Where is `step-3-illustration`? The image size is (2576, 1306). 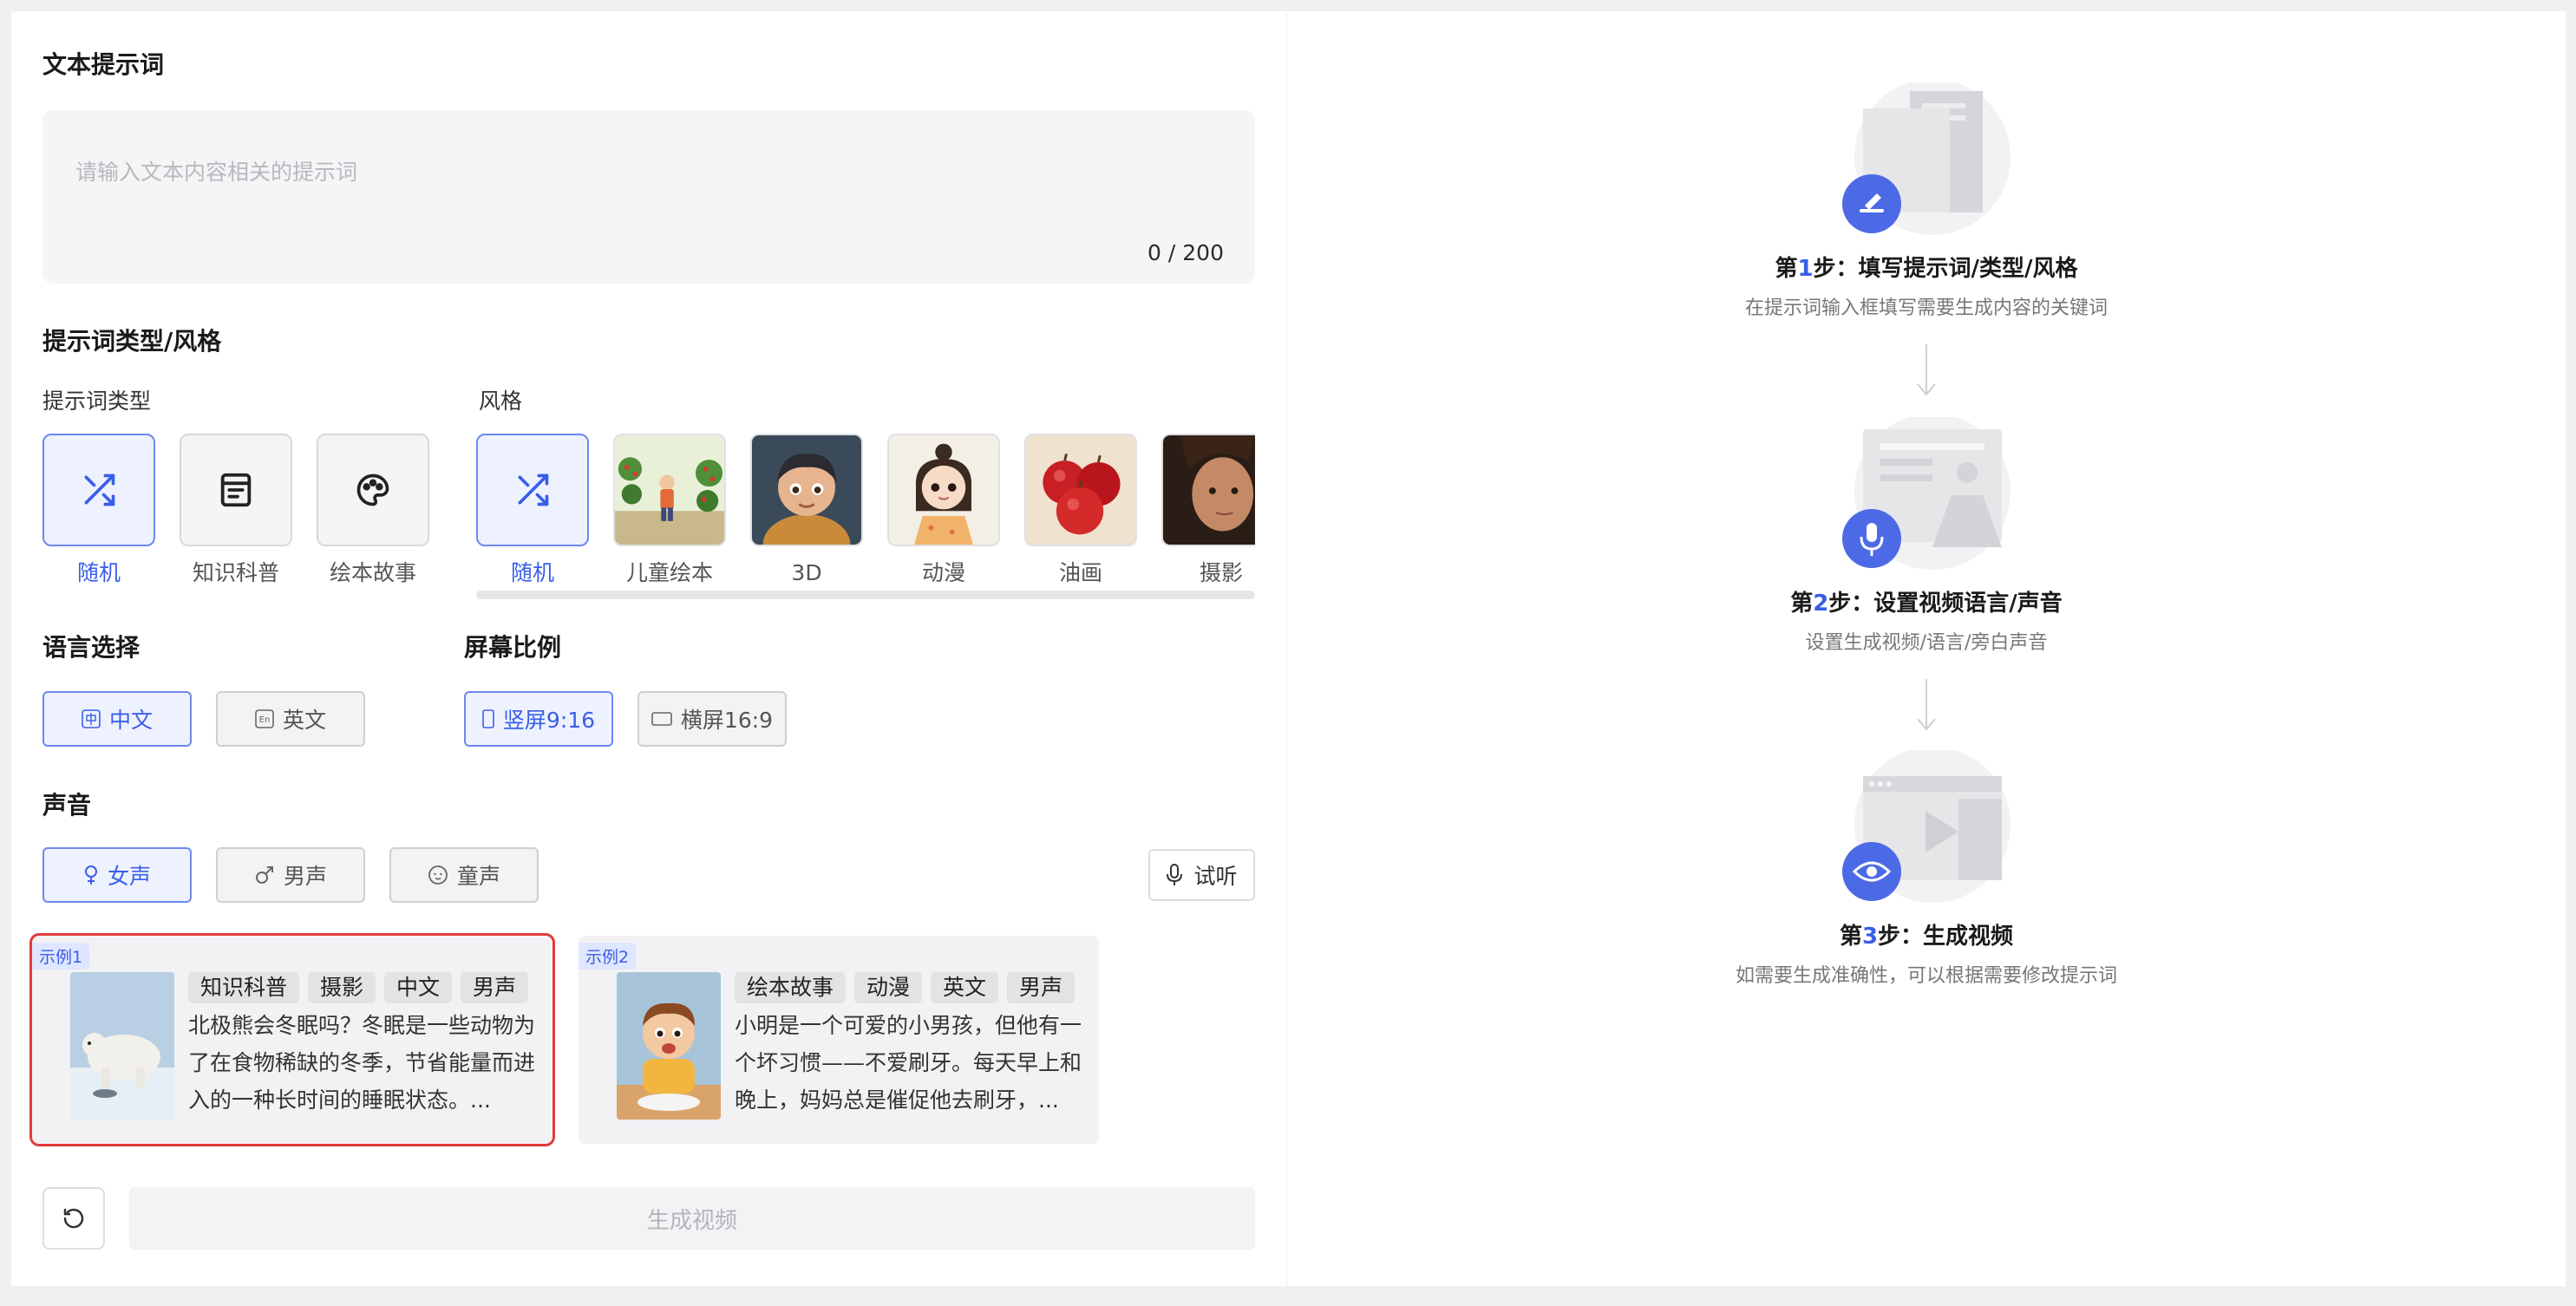
step-3-illustration is located at coordinates (1926, 827).